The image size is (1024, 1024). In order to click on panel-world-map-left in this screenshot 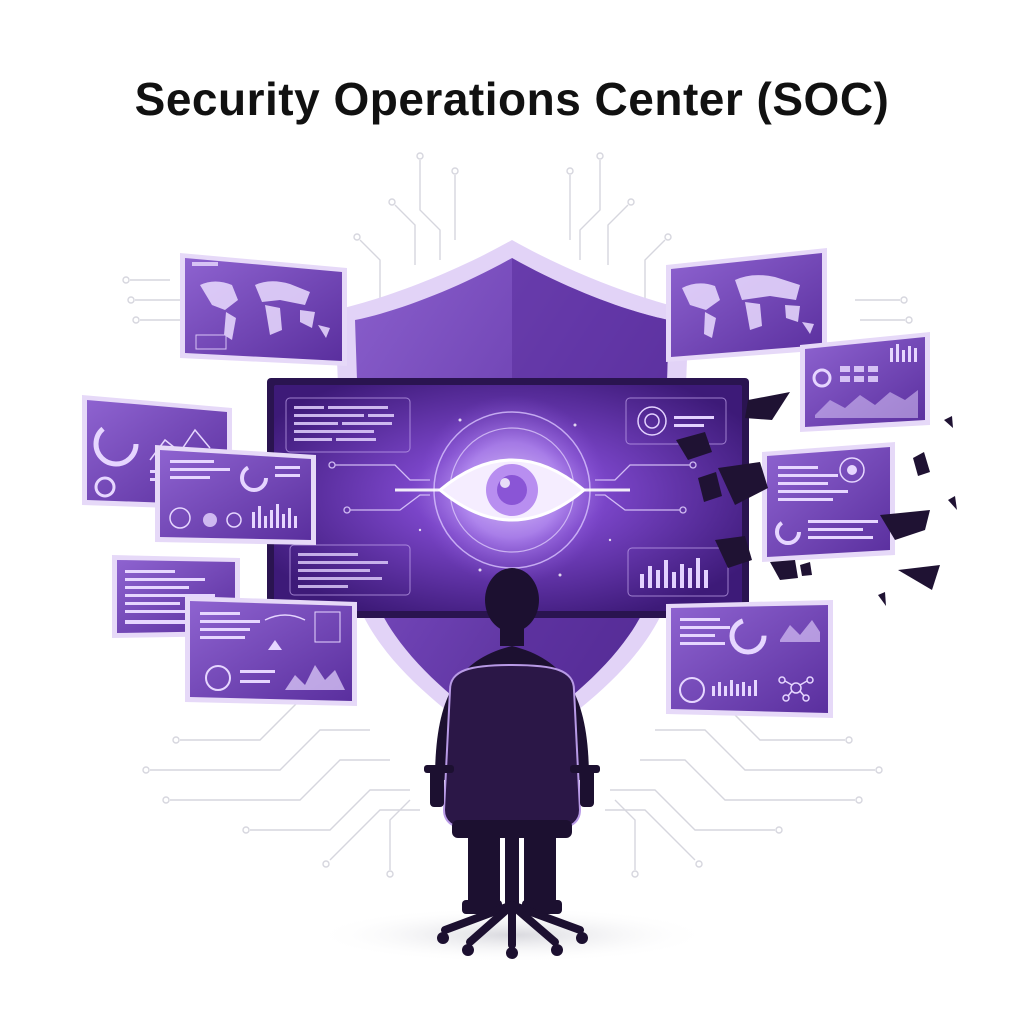, I will do `click(263, 309)`.